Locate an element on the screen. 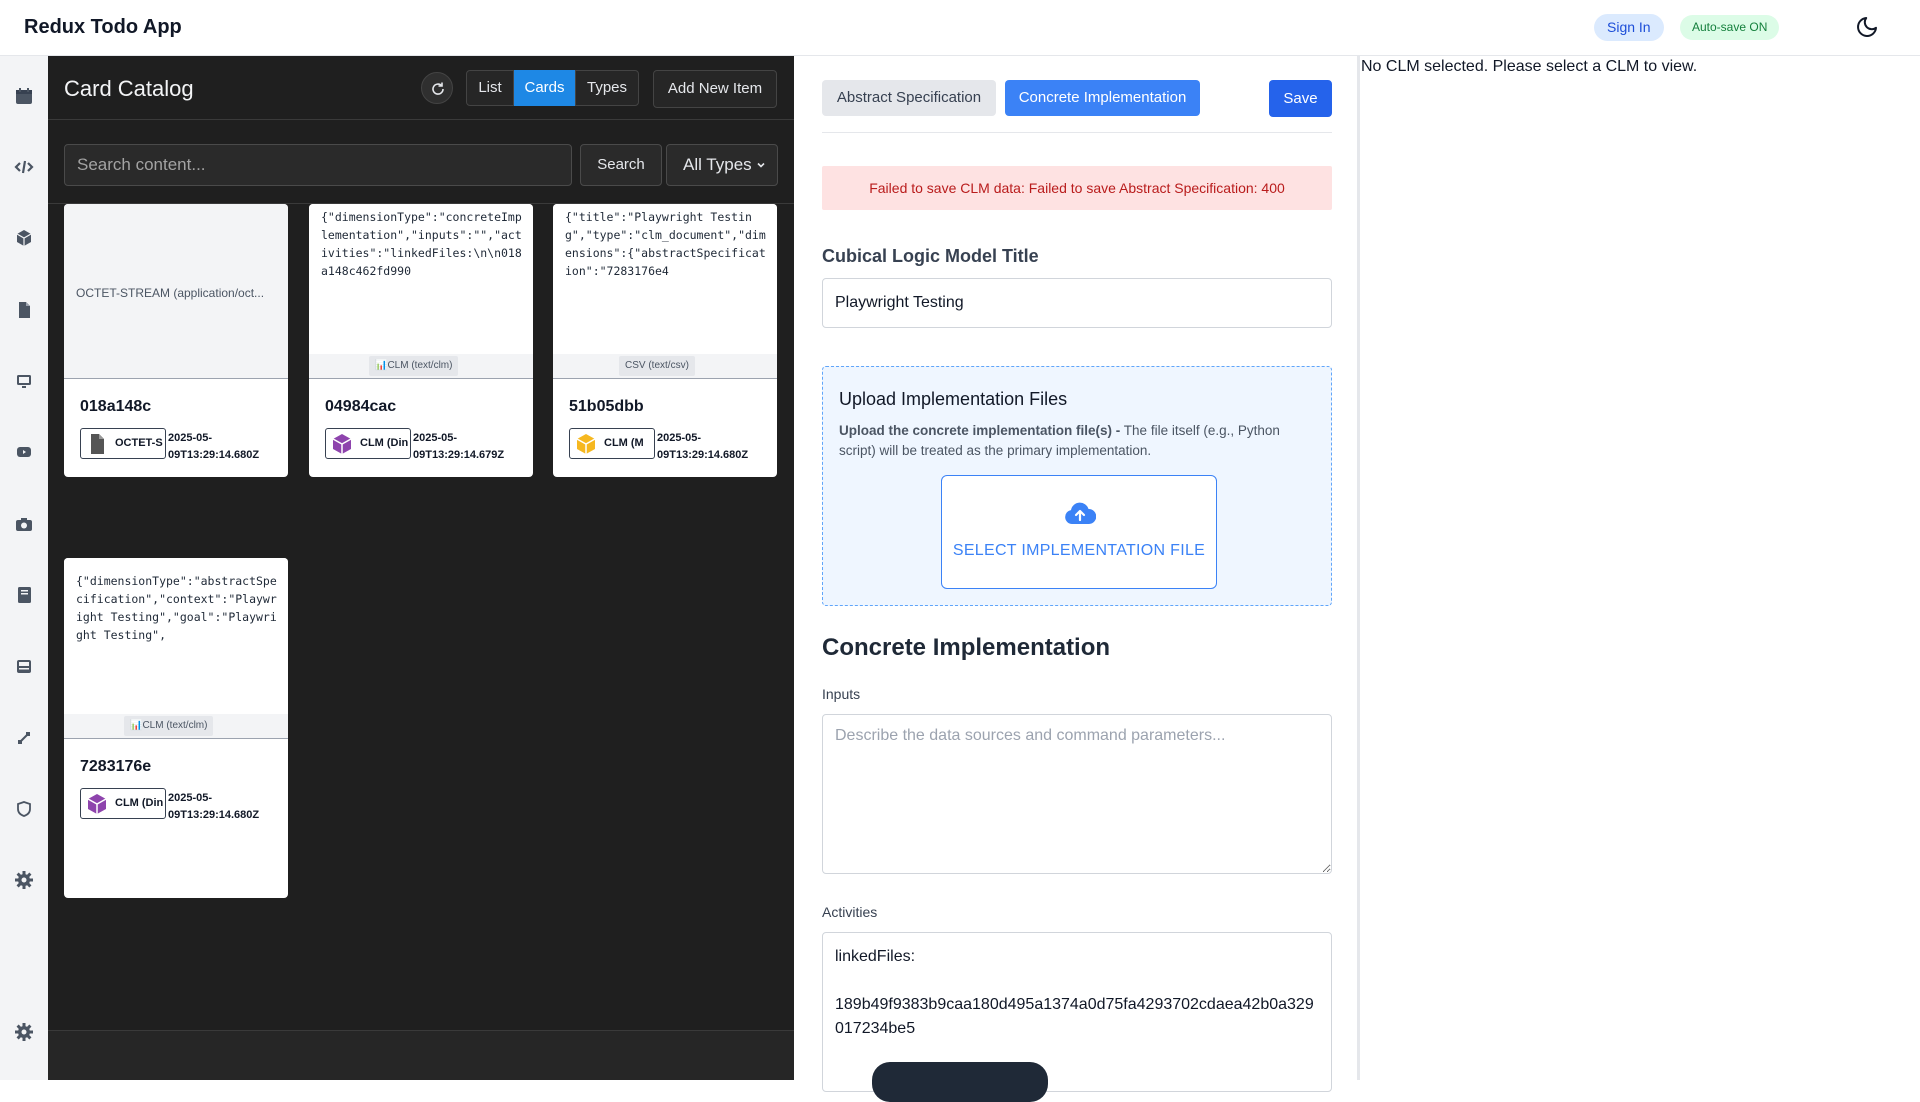 This screenshot has width=1920, height=1102. panel-divider is located at coordinates (1358, 568).